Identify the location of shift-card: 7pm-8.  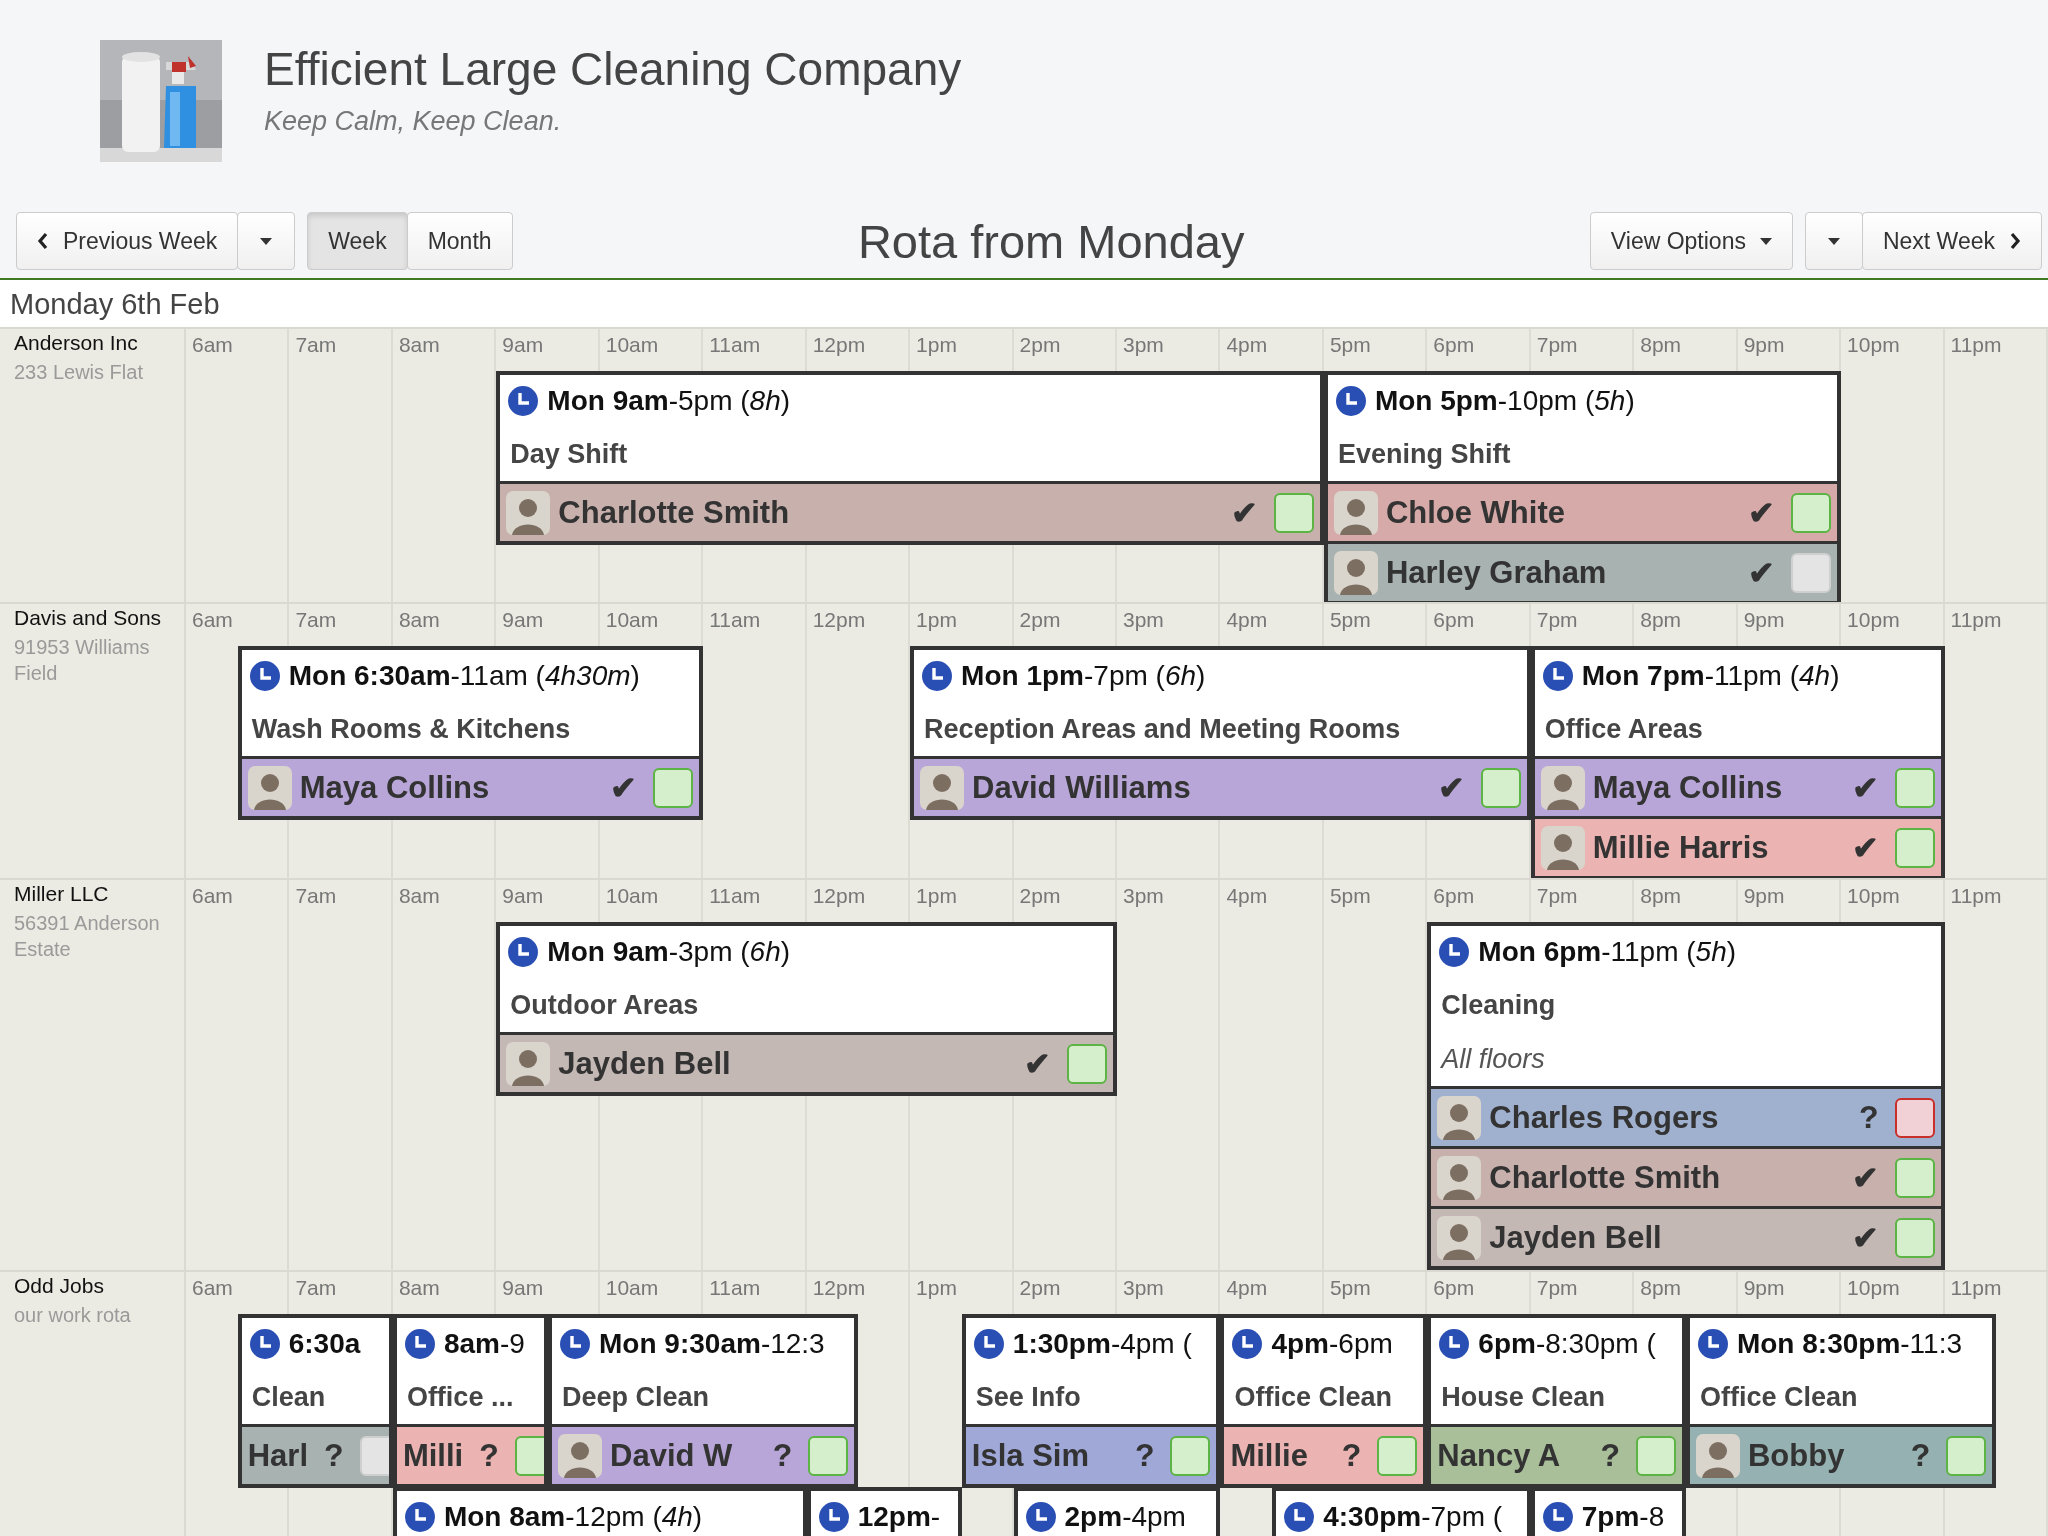
(1608, 1511).